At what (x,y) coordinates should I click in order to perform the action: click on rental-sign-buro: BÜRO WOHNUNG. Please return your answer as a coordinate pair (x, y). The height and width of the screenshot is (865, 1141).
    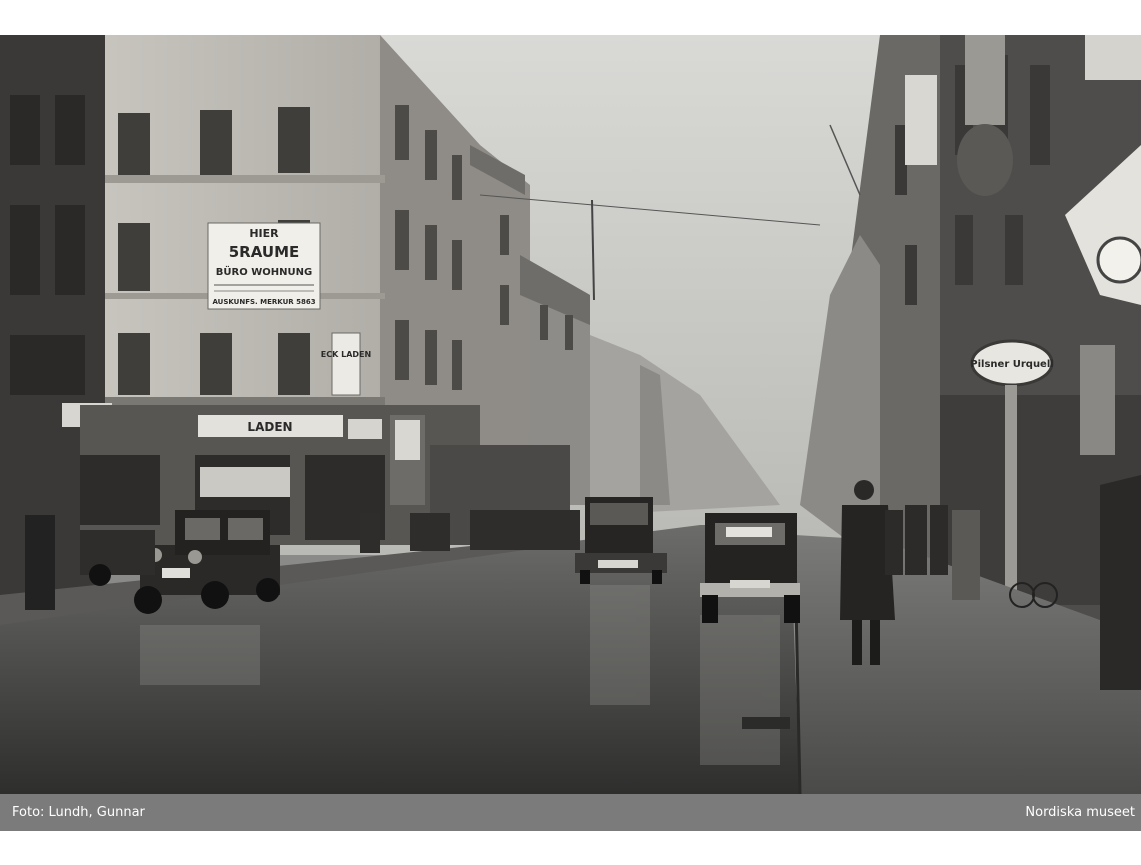
    Looking at the image, I should click on (264, 271).